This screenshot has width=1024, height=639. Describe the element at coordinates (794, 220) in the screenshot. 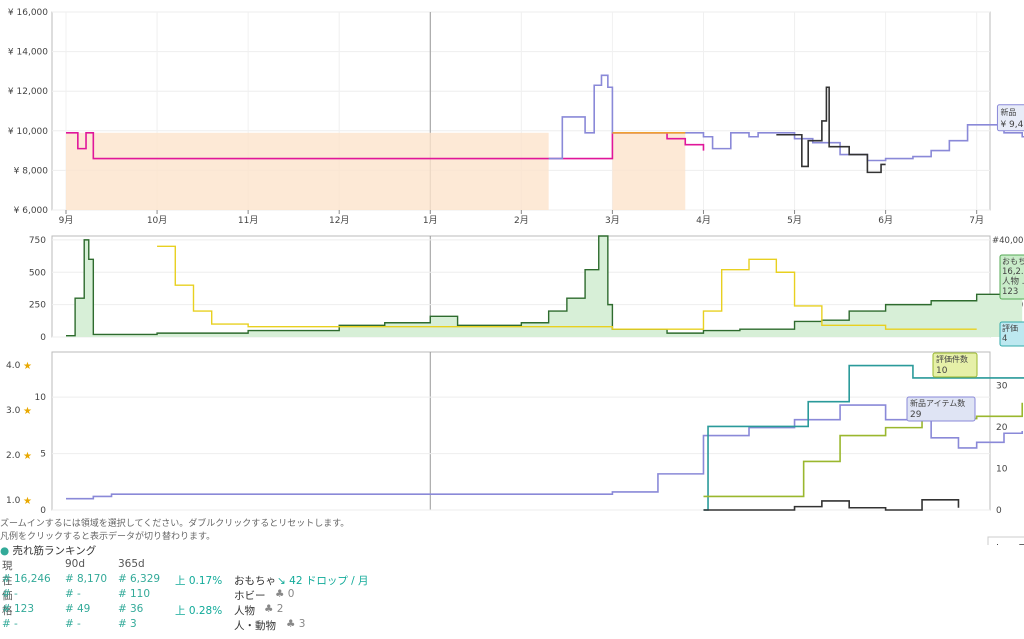

I see `month-tick-label: 5月` at that location.